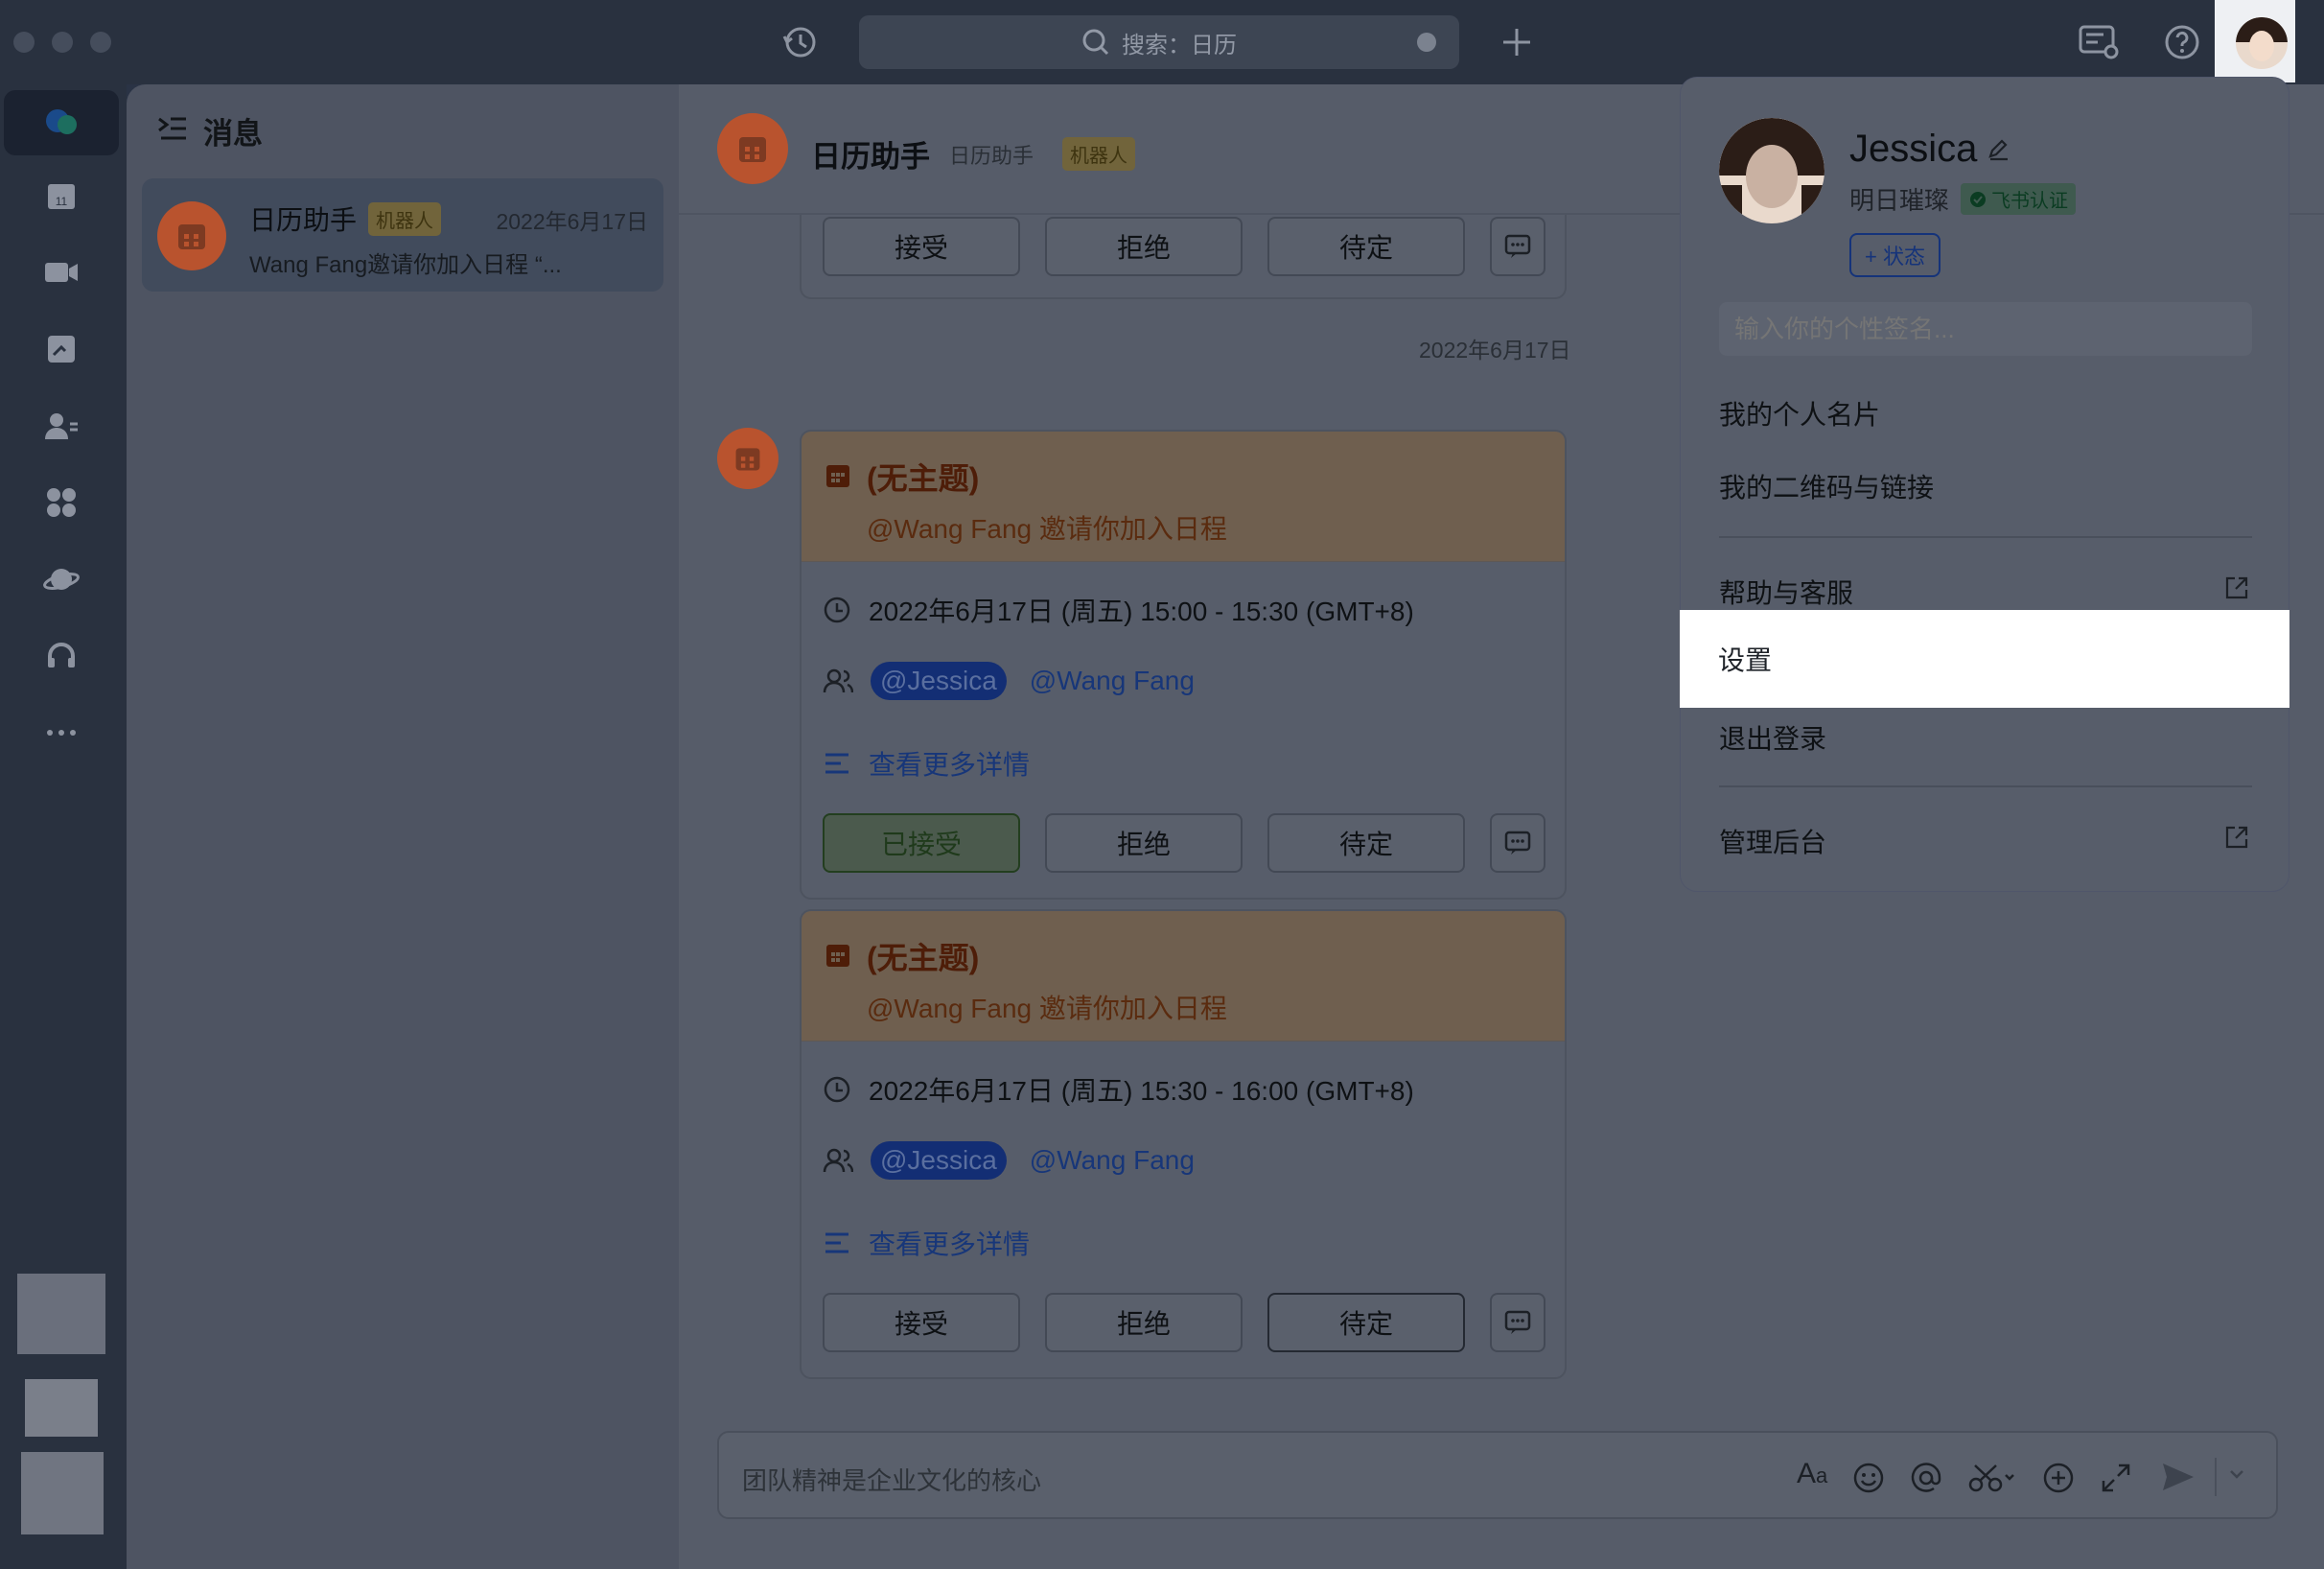  What do you see at coordinates (1812, 1474) in the screenshot?
I see `text-format-icon: Aa` at bounding box center [1812, 1474].